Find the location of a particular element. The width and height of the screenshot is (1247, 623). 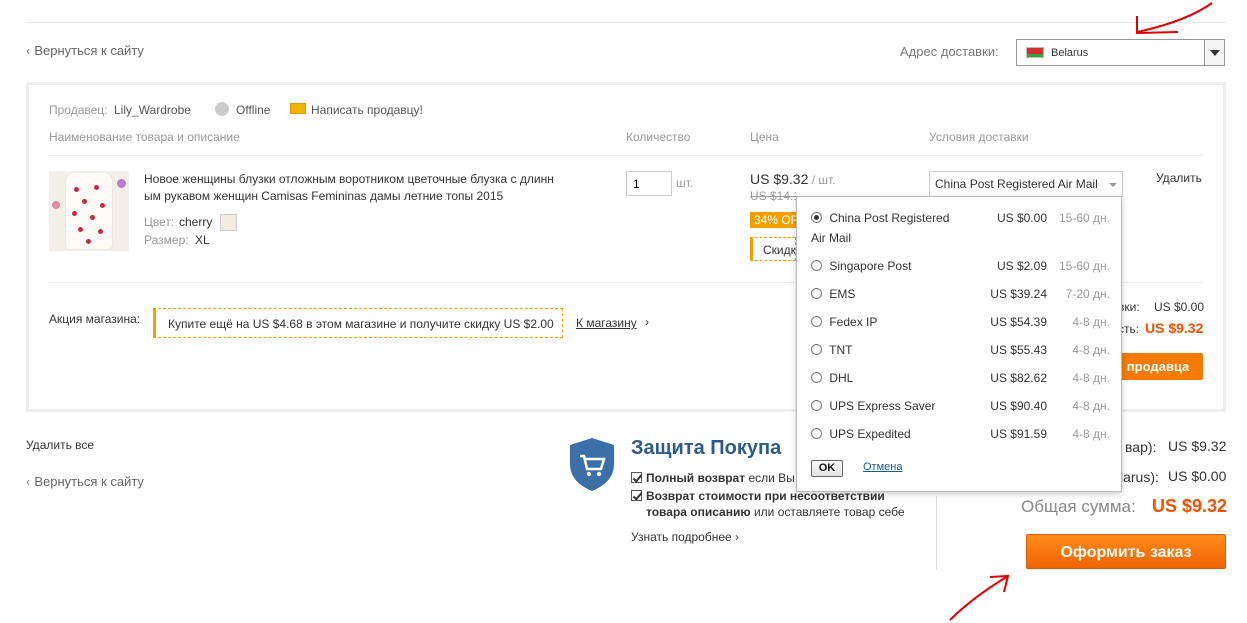

shipping-option: DHL is located at coordinates (832, 378).